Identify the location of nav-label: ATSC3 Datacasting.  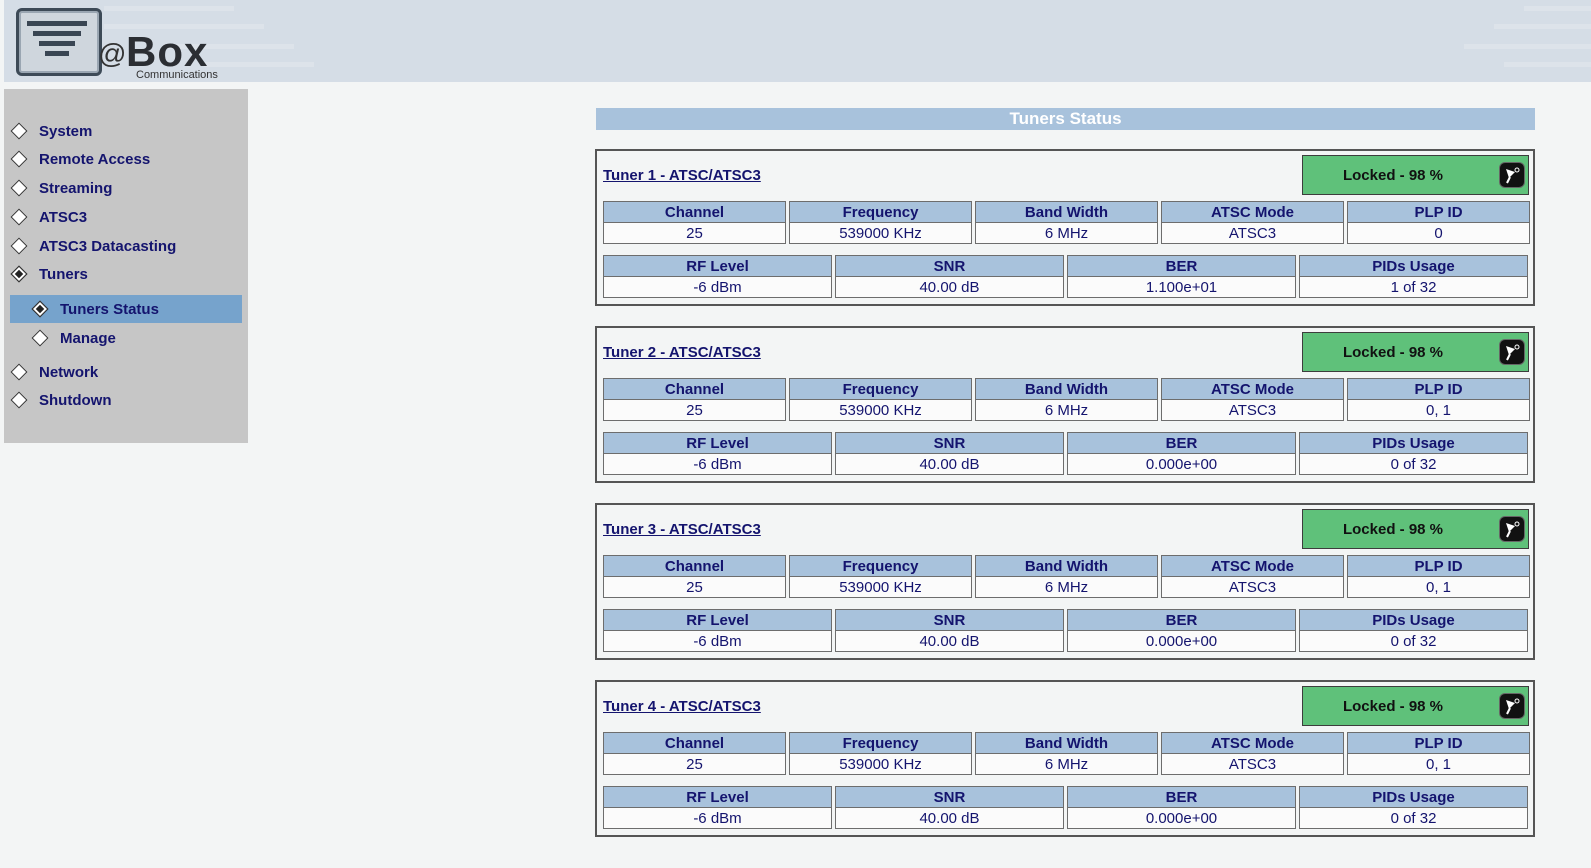
(108, 246).